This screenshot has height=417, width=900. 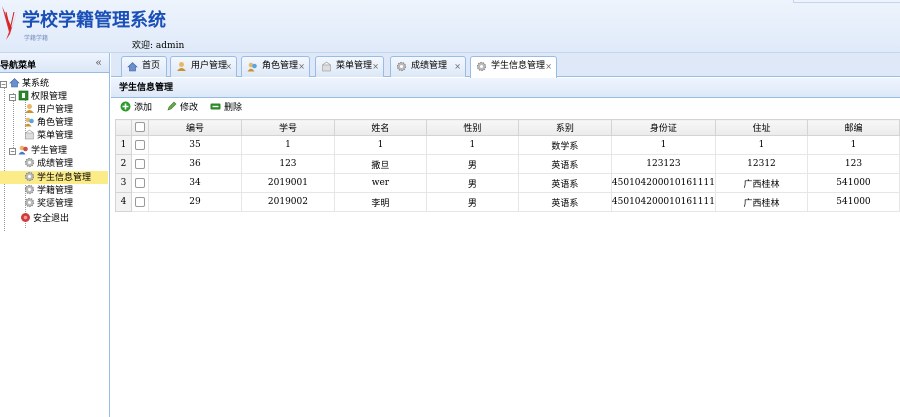 I want to click on column-header: 学号, so click(x=287, y=127).